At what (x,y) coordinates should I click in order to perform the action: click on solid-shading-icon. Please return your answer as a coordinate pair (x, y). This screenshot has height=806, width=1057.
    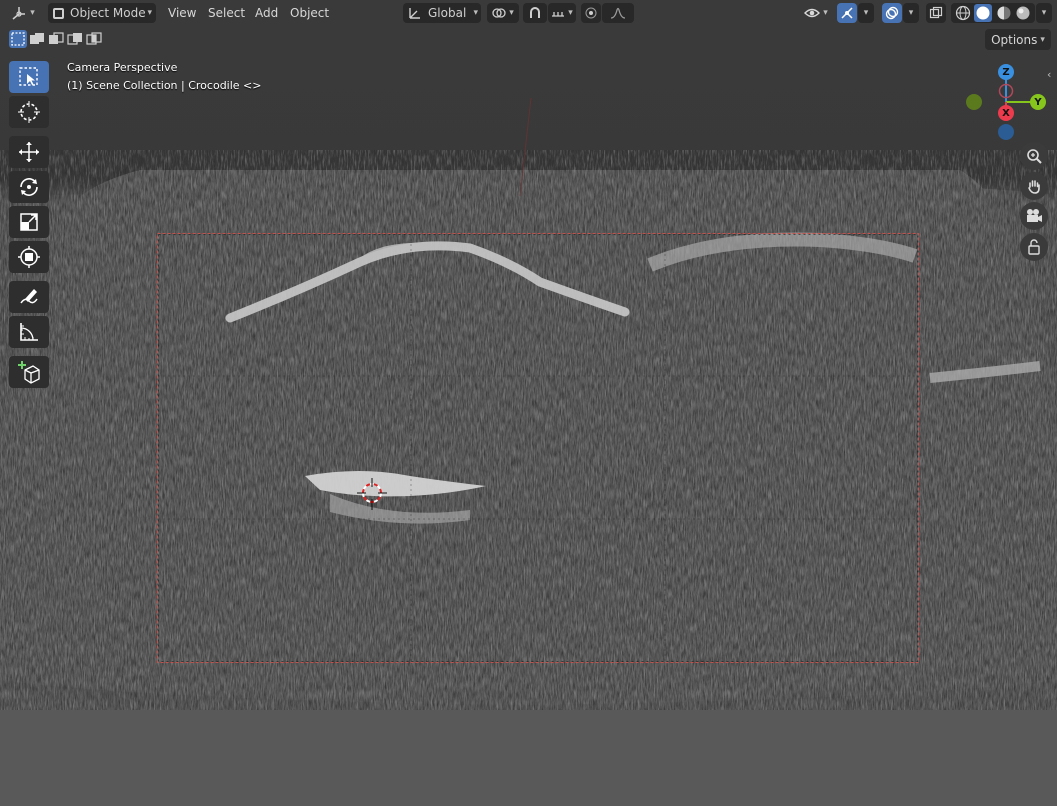
    Looking at the image, I should click on (983, 13).